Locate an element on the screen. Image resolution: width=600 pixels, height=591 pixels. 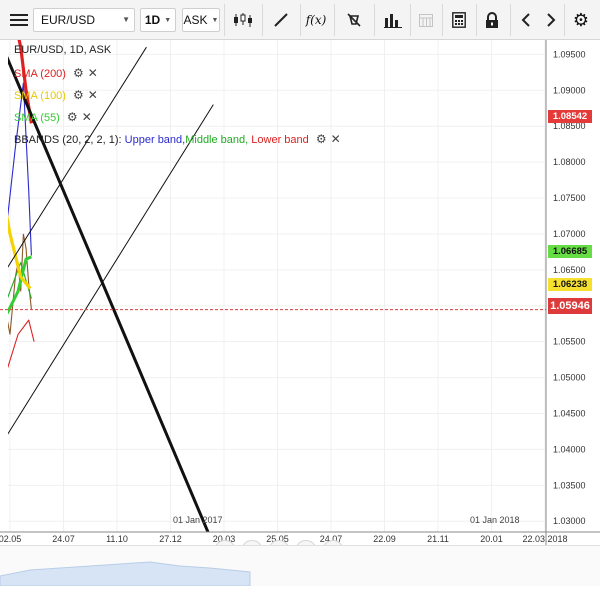
interval-select: 1D ▼ is located at coordinates (158, 20).